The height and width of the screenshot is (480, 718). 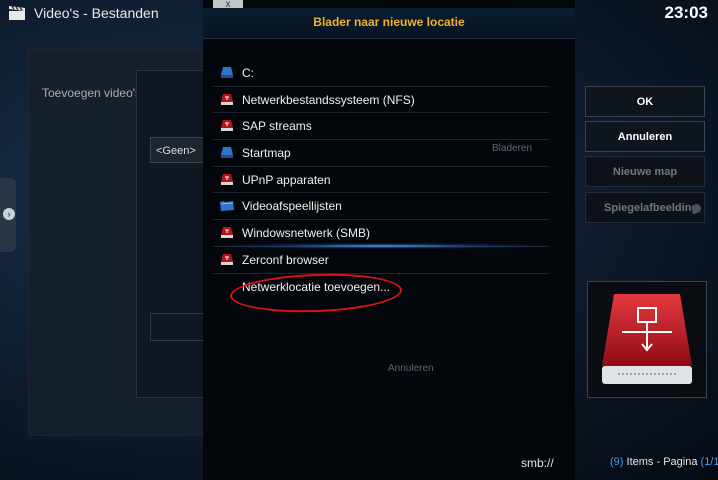 I want to click on page-indicator: 1/1, so click(x=711, y=462).